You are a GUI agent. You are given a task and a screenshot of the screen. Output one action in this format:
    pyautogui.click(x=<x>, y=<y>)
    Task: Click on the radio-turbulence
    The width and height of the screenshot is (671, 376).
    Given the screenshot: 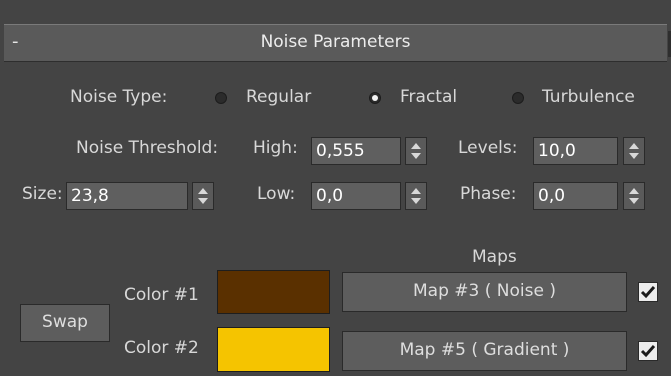 What is the action you would take?
    pyautogui.click(x=518, y=98)
    